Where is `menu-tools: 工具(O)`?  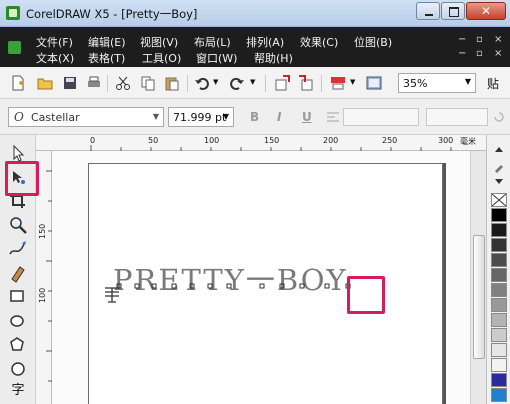 menu-tools: 工具(O) is located at coordinates (161, 58).